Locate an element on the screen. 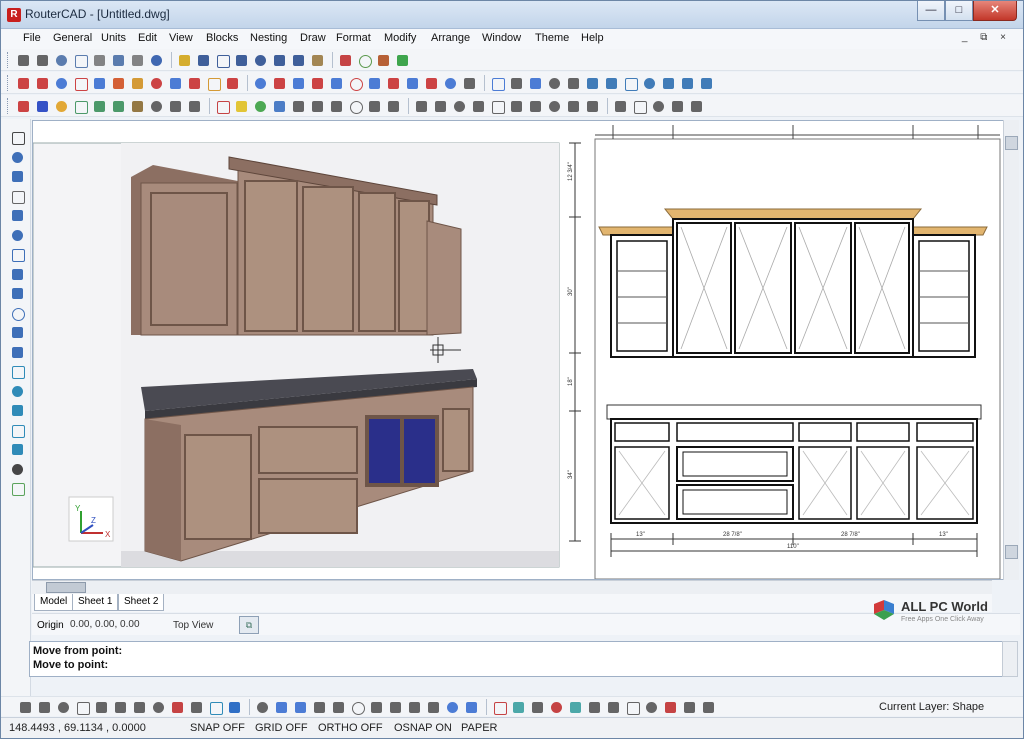 Image resolution: width=1024 pixels, height=739 pixels. tab-sheet-2: Sheet 2 is located at coordinates (141, 602).